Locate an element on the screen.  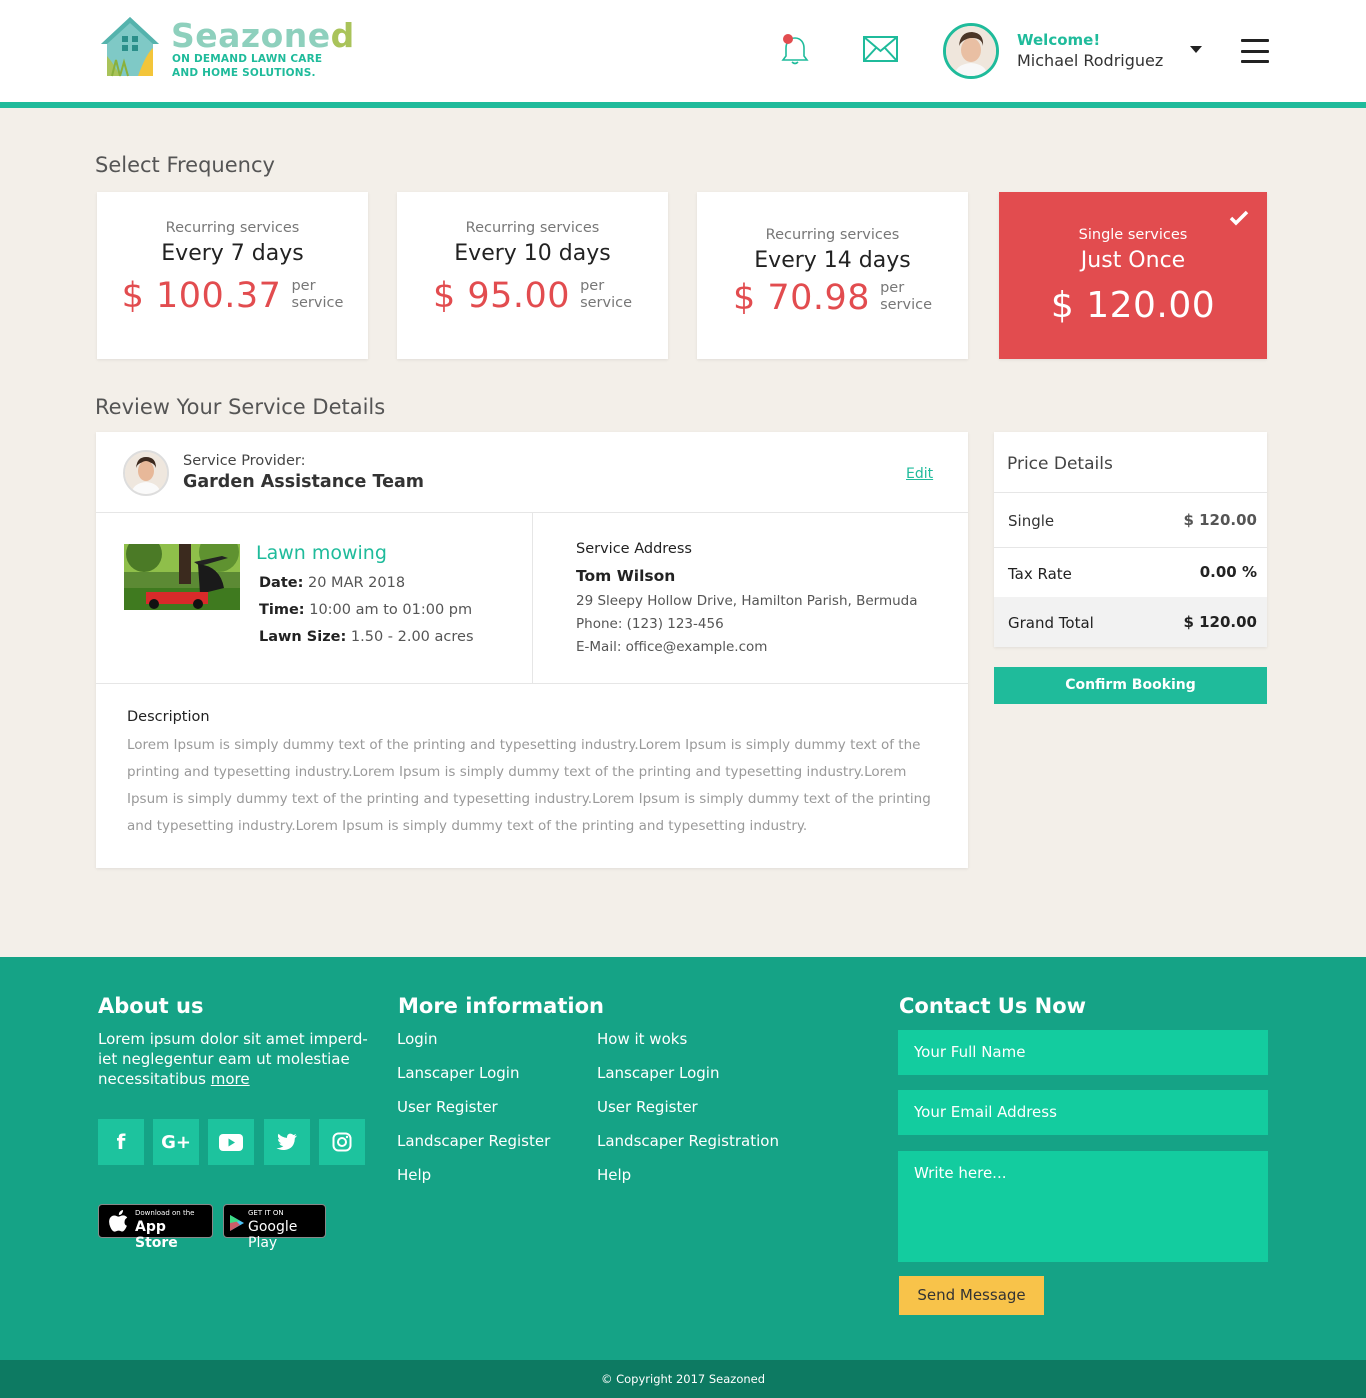
address-name: Tom Wilson is located at coordinates (626, 576).